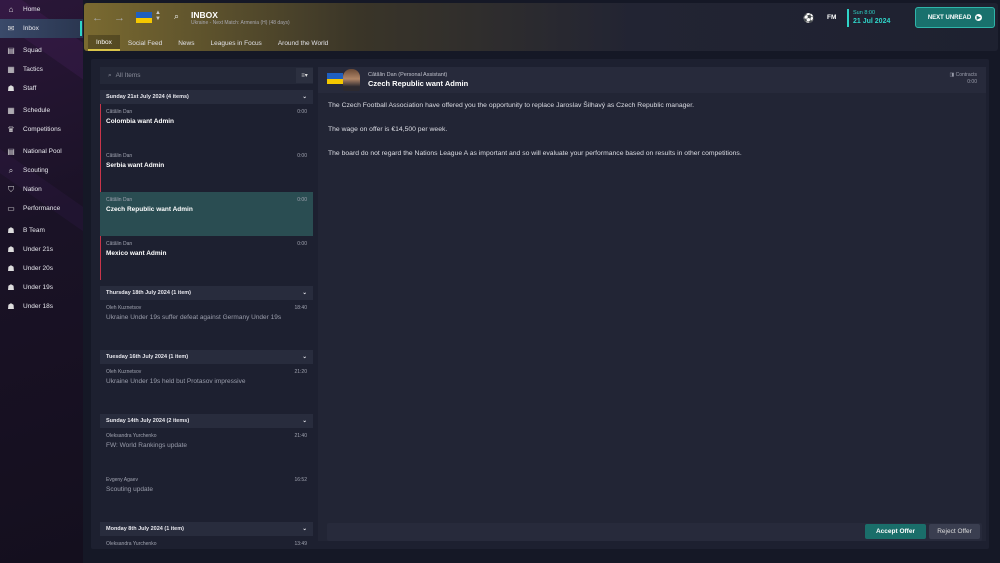  Describe the element at coordinates (38, 268) in the screenshot. I see `sidebar-item-label: Under 20s` at that location.